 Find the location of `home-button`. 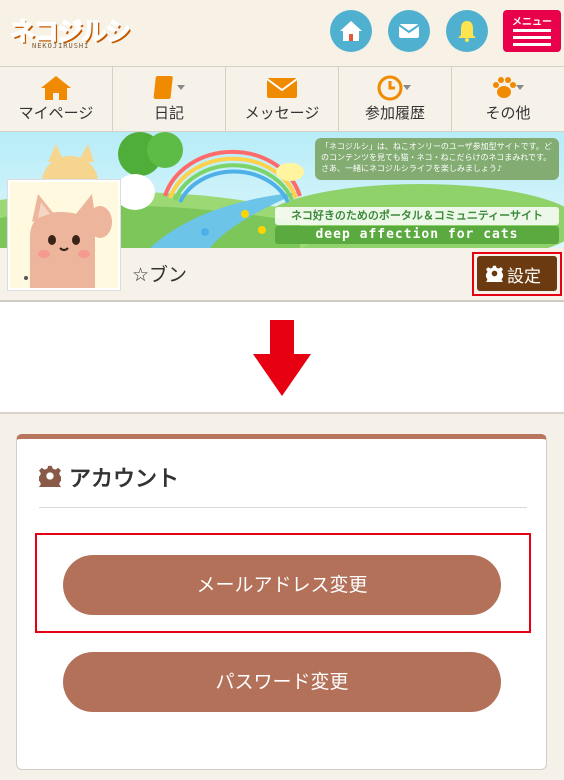

home-button is located at coordinates (351, 31).